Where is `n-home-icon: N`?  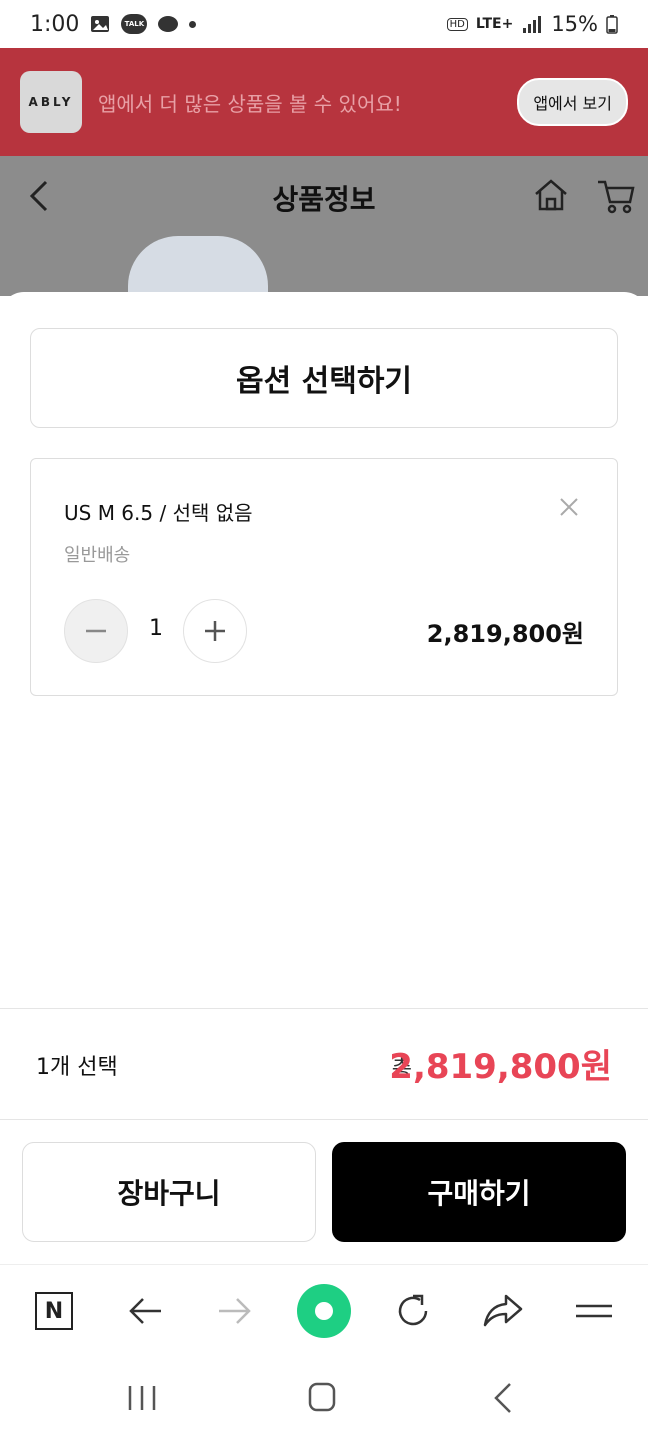 n-home-icon: N is located at coordinates (54, 1311).